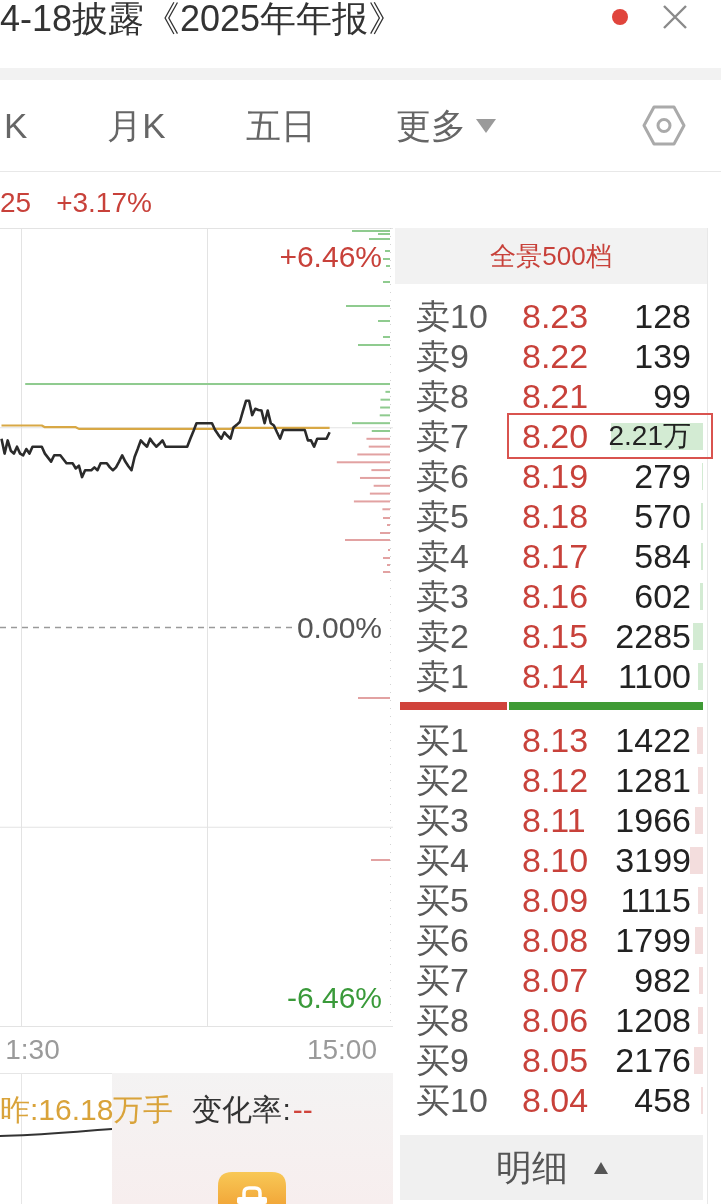 The width and height of the screenshot is (721, 1204). What do you see at coordinates (653, 820) in the screenshot?
I see `bid-volume: 1966` at bounding box center [653, 820].